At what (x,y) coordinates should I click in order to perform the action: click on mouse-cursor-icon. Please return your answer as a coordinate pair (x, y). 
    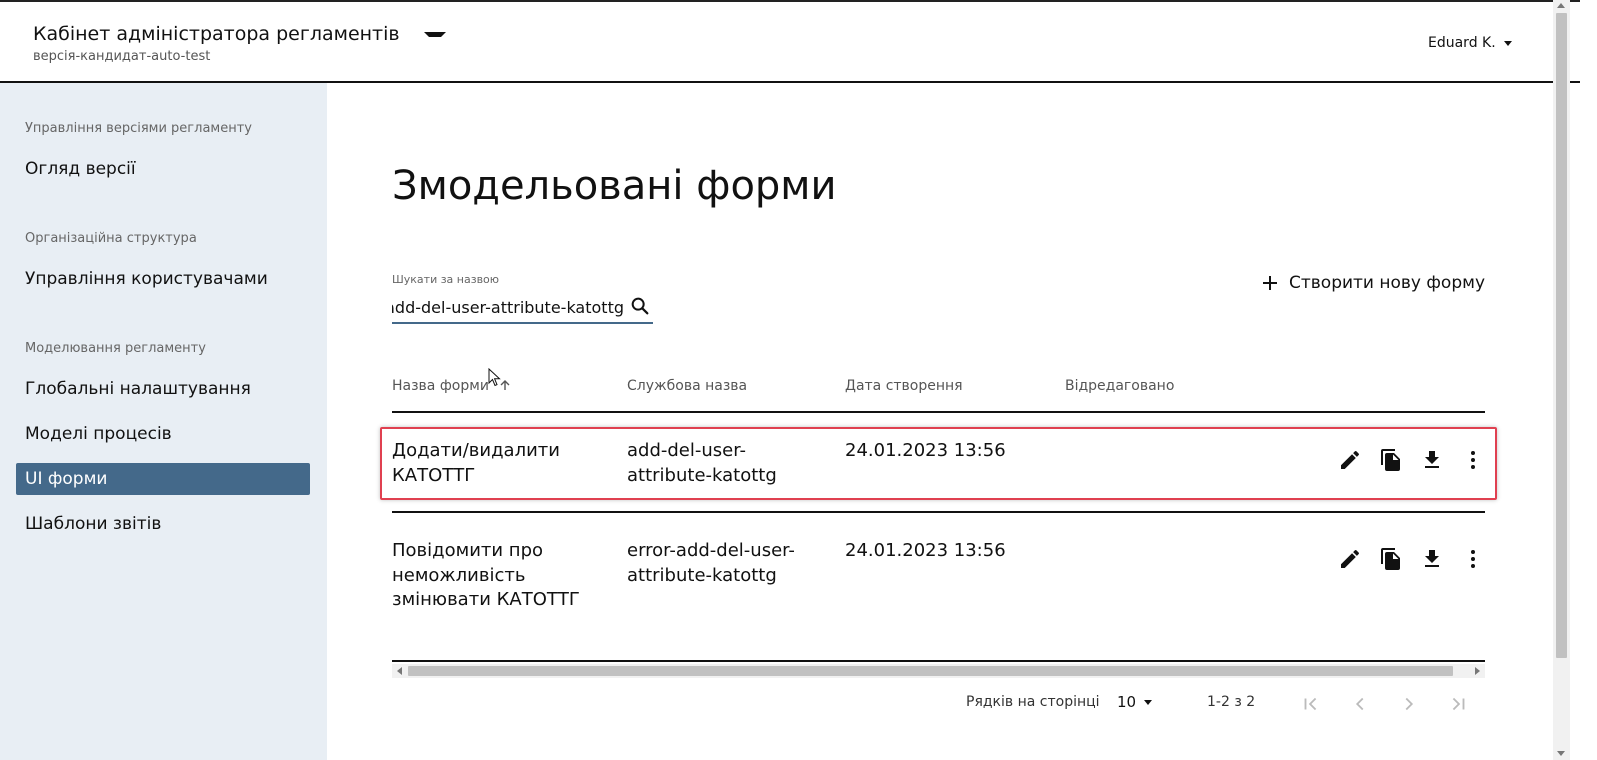
    Looking at the image, I should click on (494, 377).